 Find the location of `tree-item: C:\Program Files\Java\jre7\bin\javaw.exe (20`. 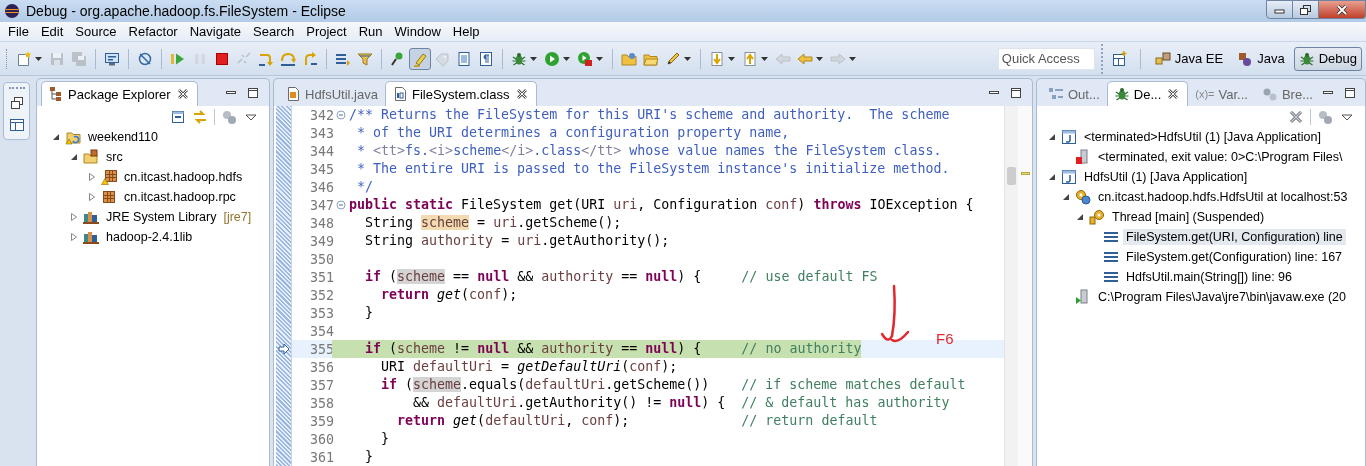

tree-item: C:\Program Files\Java\jre7\bin\javaw.exe (20 is located at coordinates (1222, 297).